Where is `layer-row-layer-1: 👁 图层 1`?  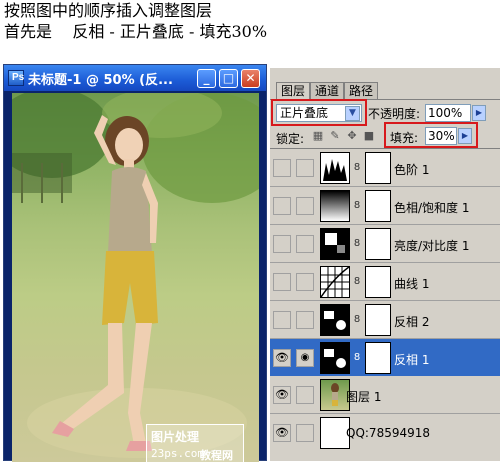
layer-row-layer-1: 👁 图层 1 is located at coordinates (385, 395).